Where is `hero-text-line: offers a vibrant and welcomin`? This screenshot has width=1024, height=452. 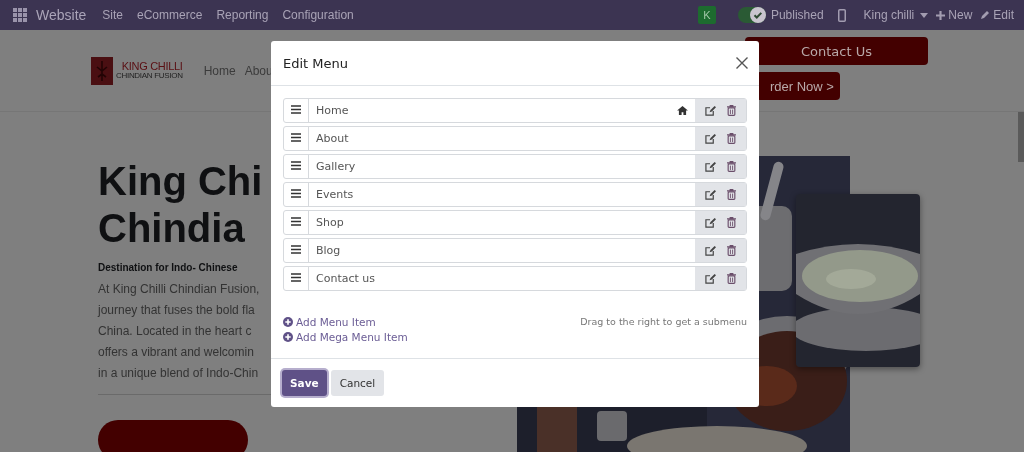 hero-text-line: offers a vibrant and welcomin is located at coordinates (176, 352).